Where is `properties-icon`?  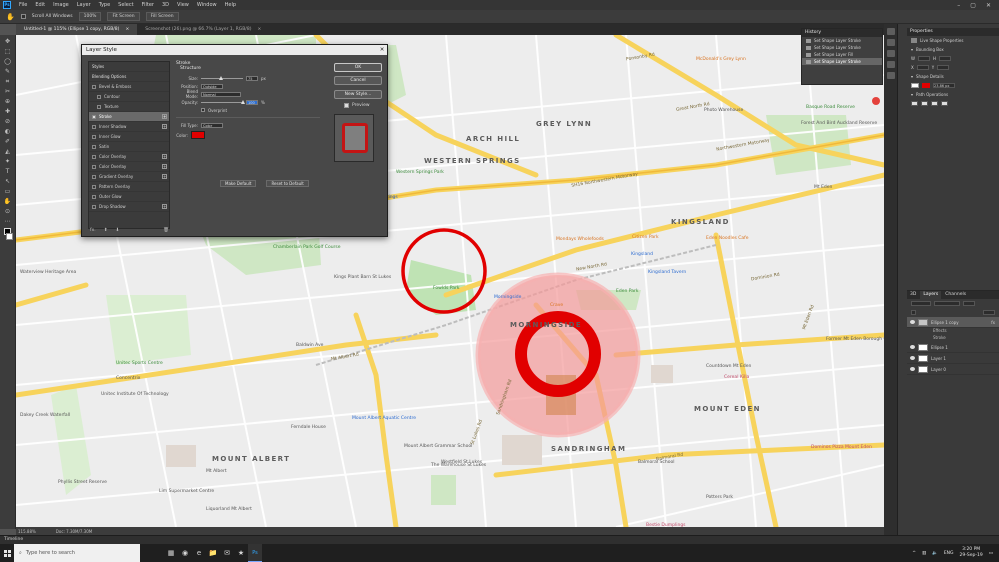 properties-icon is located at coordinates (890, 42).